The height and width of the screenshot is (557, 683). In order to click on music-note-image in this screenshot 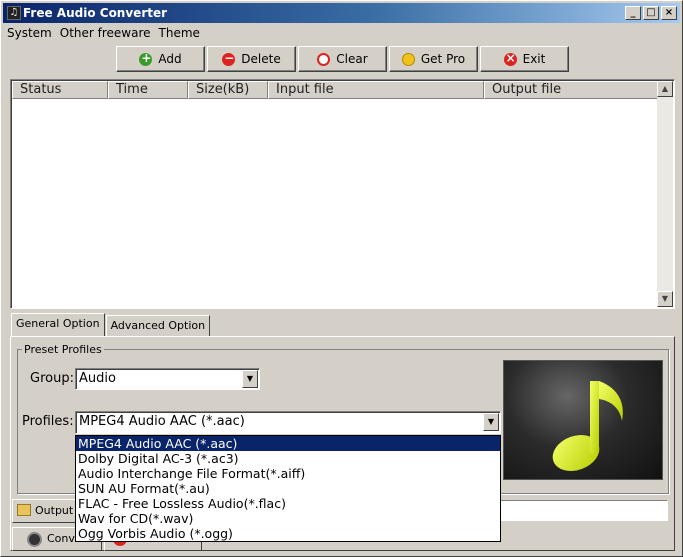, I will do `click(583, 420)`.